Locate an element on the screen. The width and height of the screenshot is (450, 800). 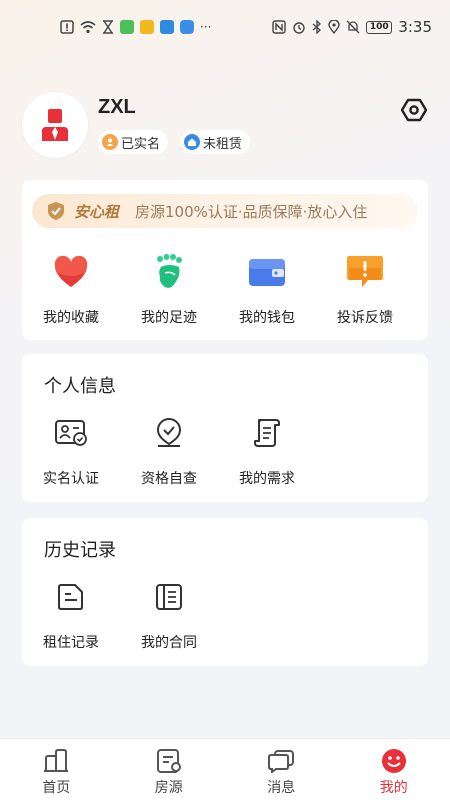
home-icon is located at coordinates (56, 761).